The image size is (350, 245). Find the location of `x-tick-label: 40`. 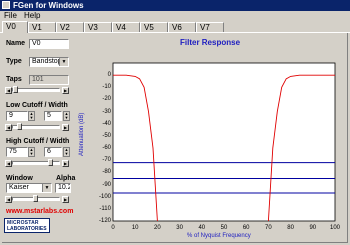

x-tick-label: 40 is located at coordinates (202, 228).